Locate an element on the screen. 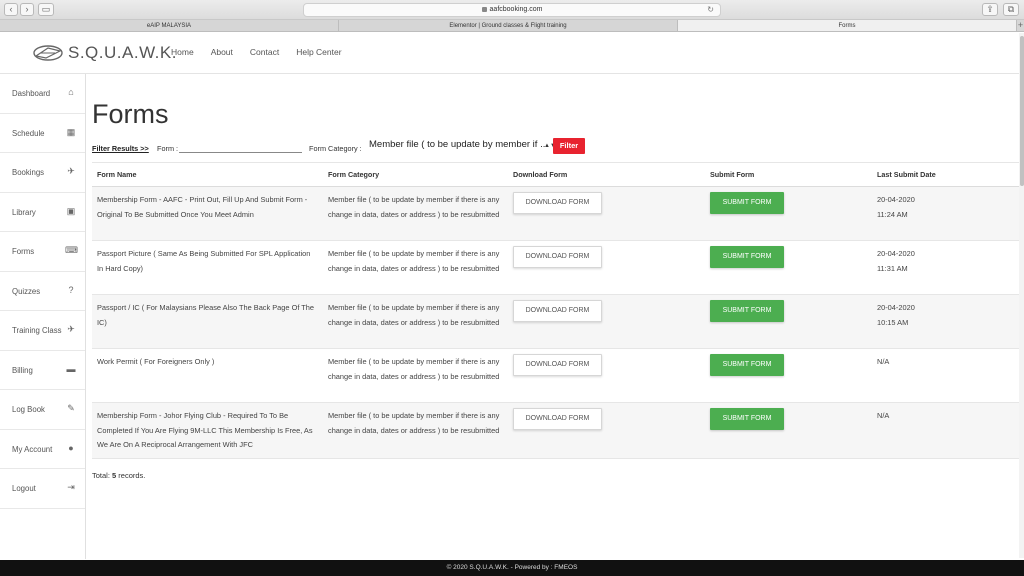 This screenshot has height=576, width=1024. url-bar: aafcbooking.com ↻ is located at coordinates (512, 10).